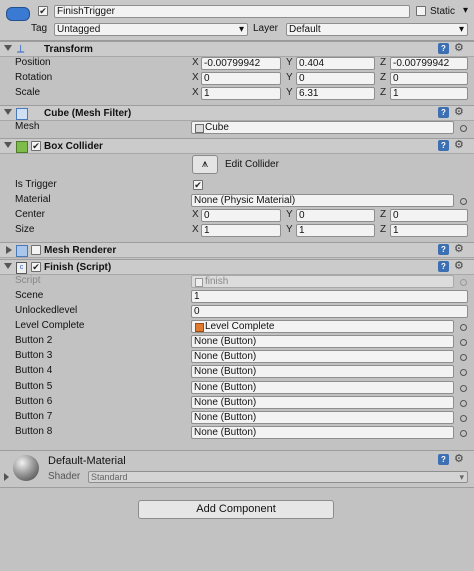 The image size is (474, 571). What do you see at coordinates (329, 311) in the screenshot?
I see `unlockedlevel-field: 0` at bounding box center [329, 311].